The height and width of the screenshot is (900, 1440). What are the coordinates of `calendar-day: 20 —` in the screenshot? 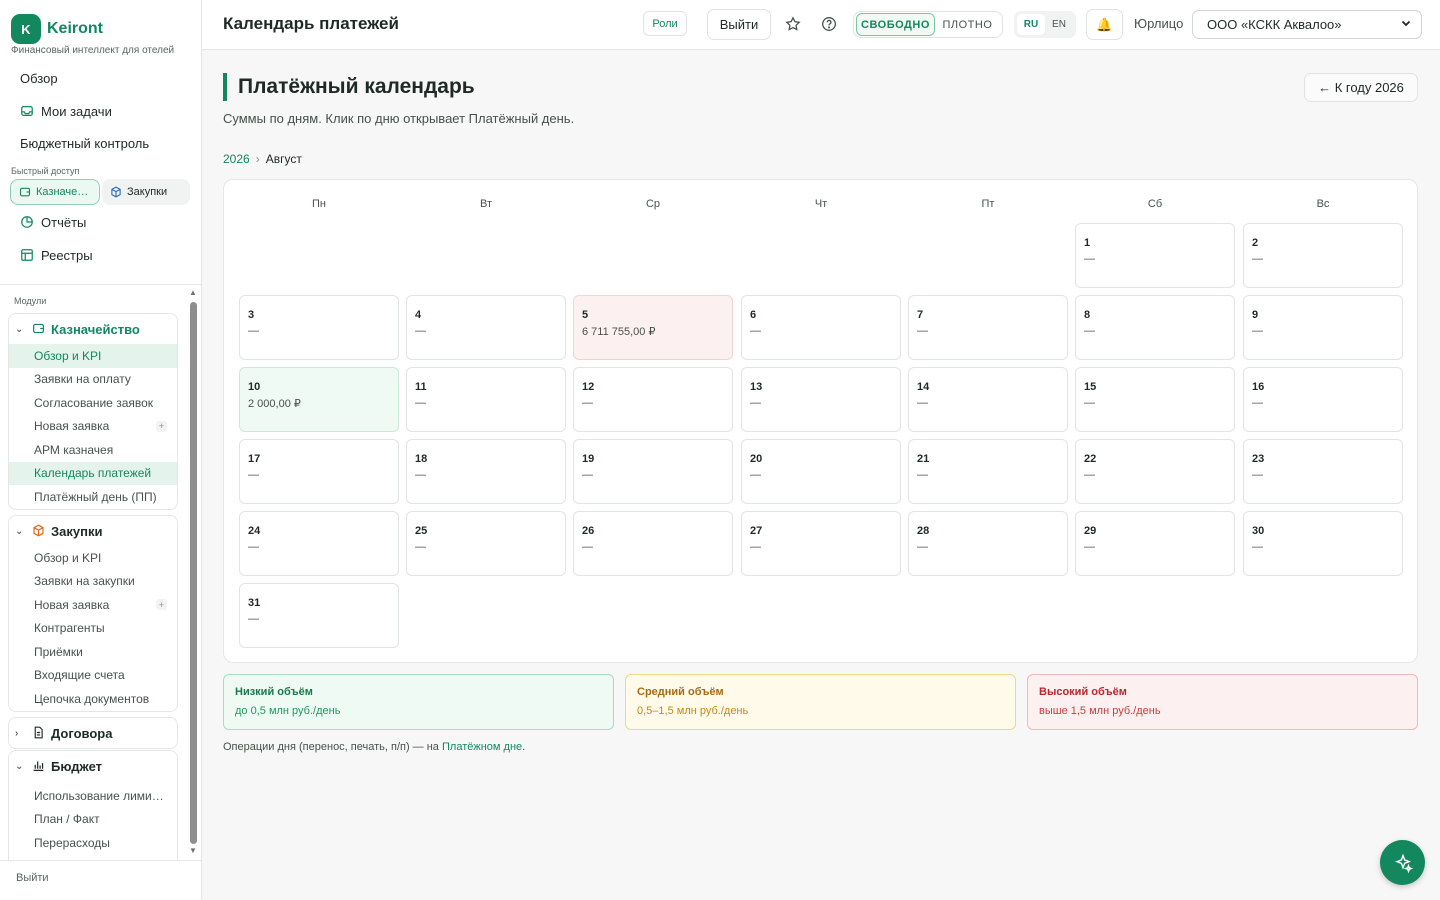 It's located at (821, 471).